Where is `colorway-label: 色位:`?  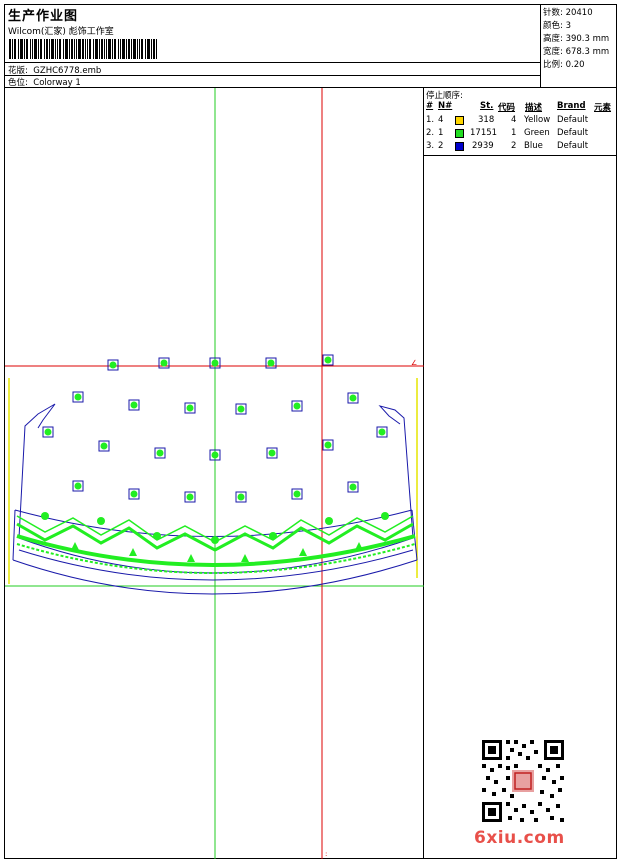
colorway-label: 色位: is located at coordinates (18, 83).